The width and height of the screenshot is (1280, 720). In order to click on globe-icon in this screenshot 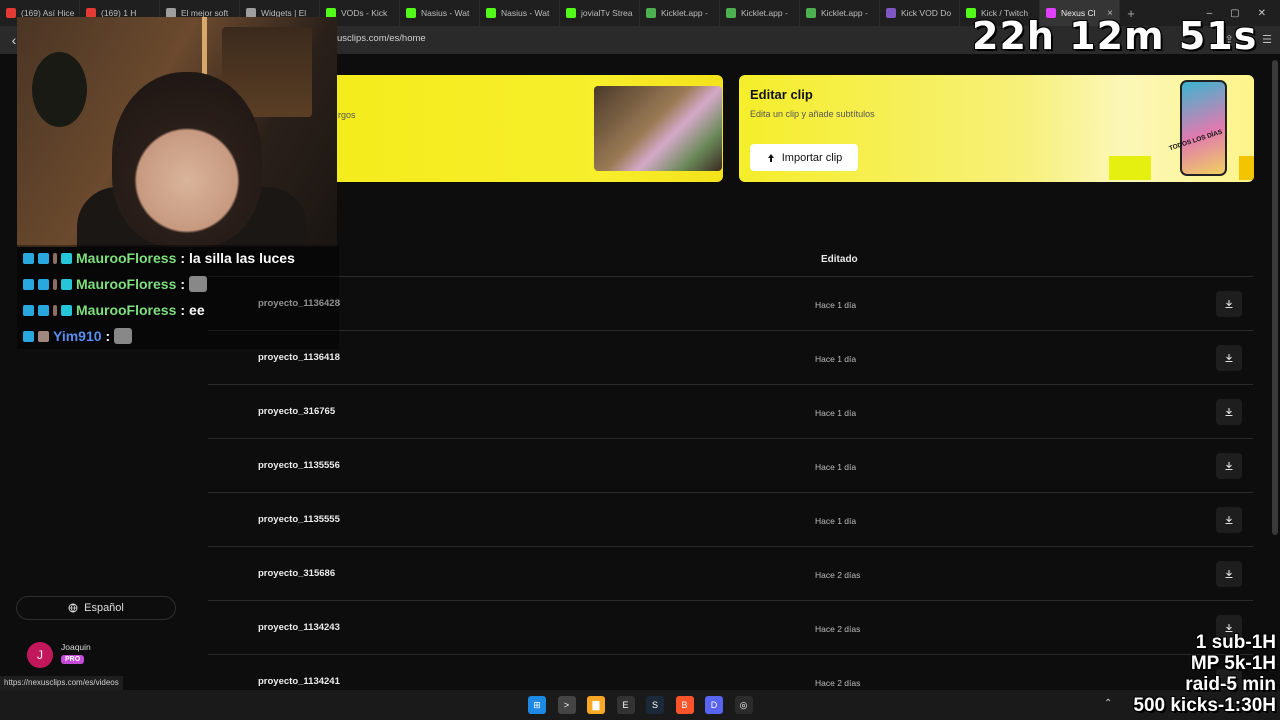, I will do `click(73, 608)`.